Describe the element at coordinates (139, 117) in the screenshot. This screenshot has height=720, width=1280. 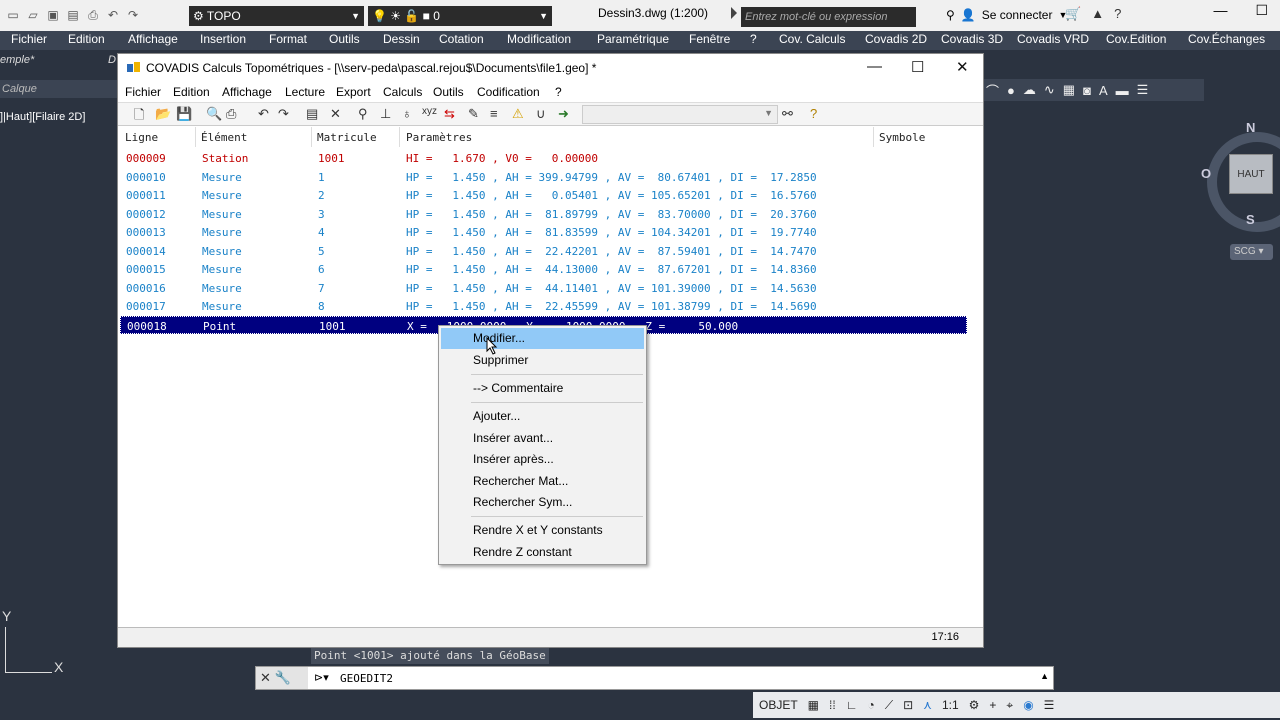
I see `new-file-icon: 🗋` at that location.